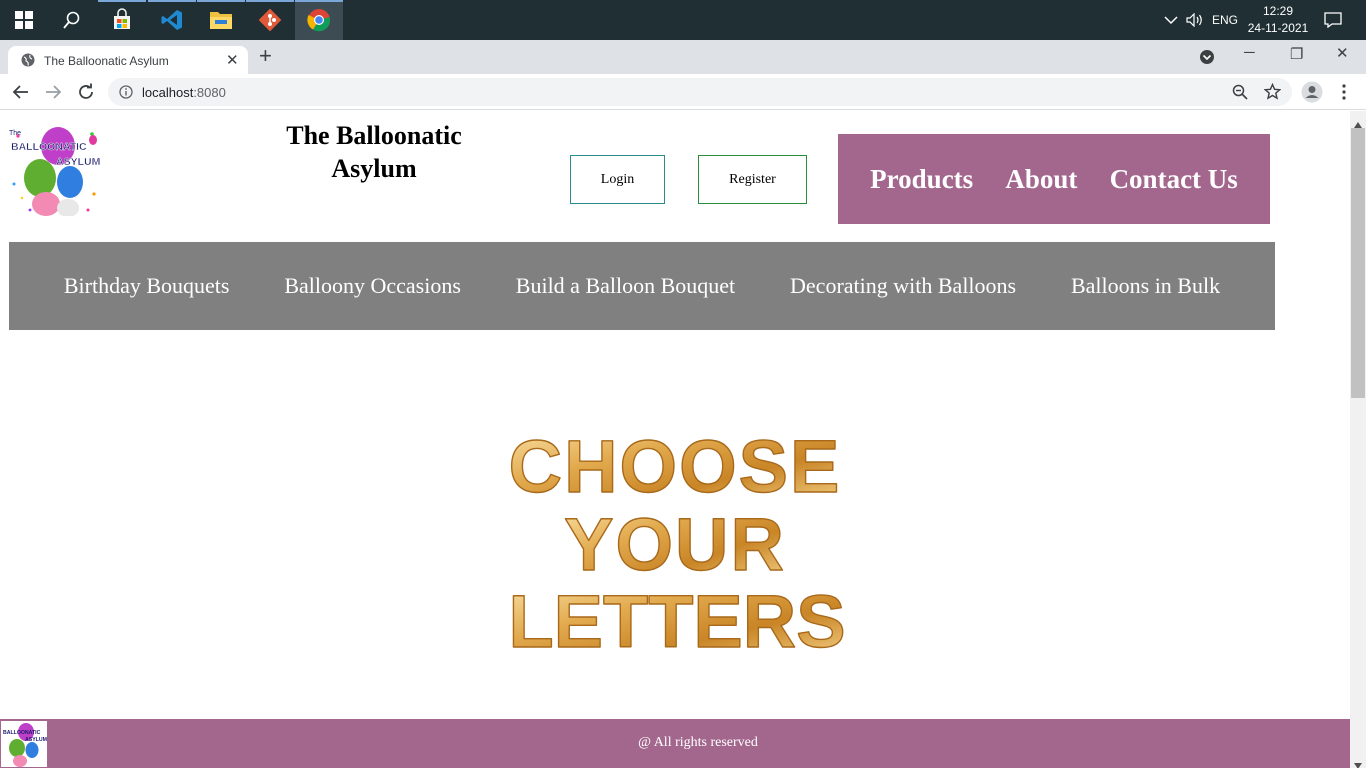 This screenshot has width=1366, height=768. Describe the element at coordinates (1312, 94) in the screenshot. I see `profile-avatar-icon` at that location.